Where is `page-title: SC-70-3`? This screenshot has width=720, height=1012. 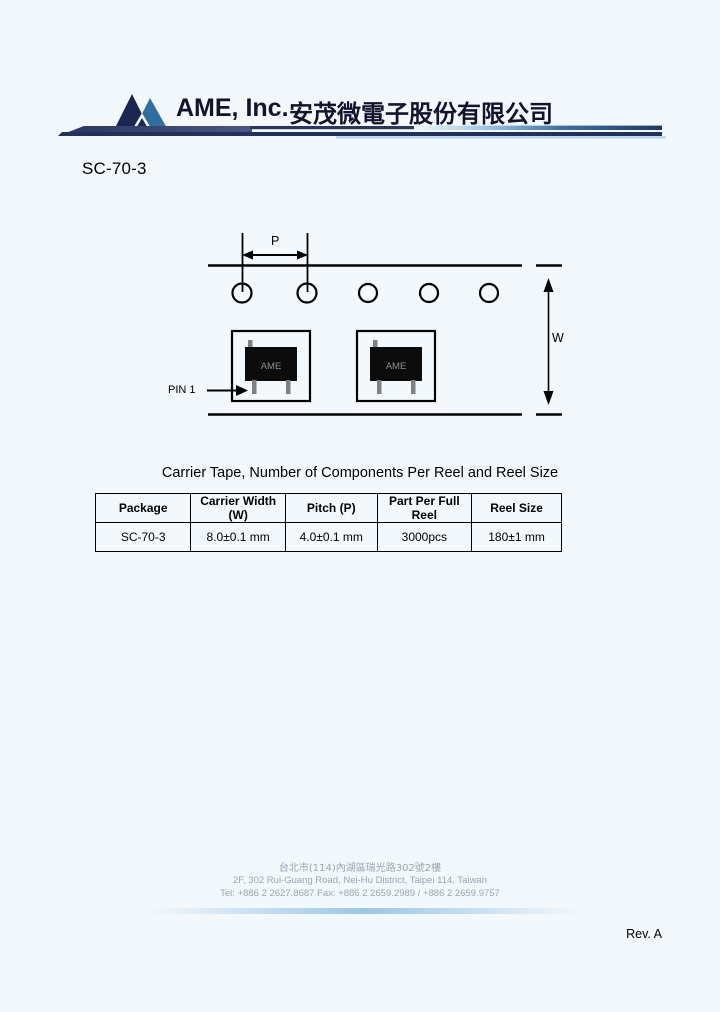 page-title: SC-70-3 is located at coordinates (114, 168).